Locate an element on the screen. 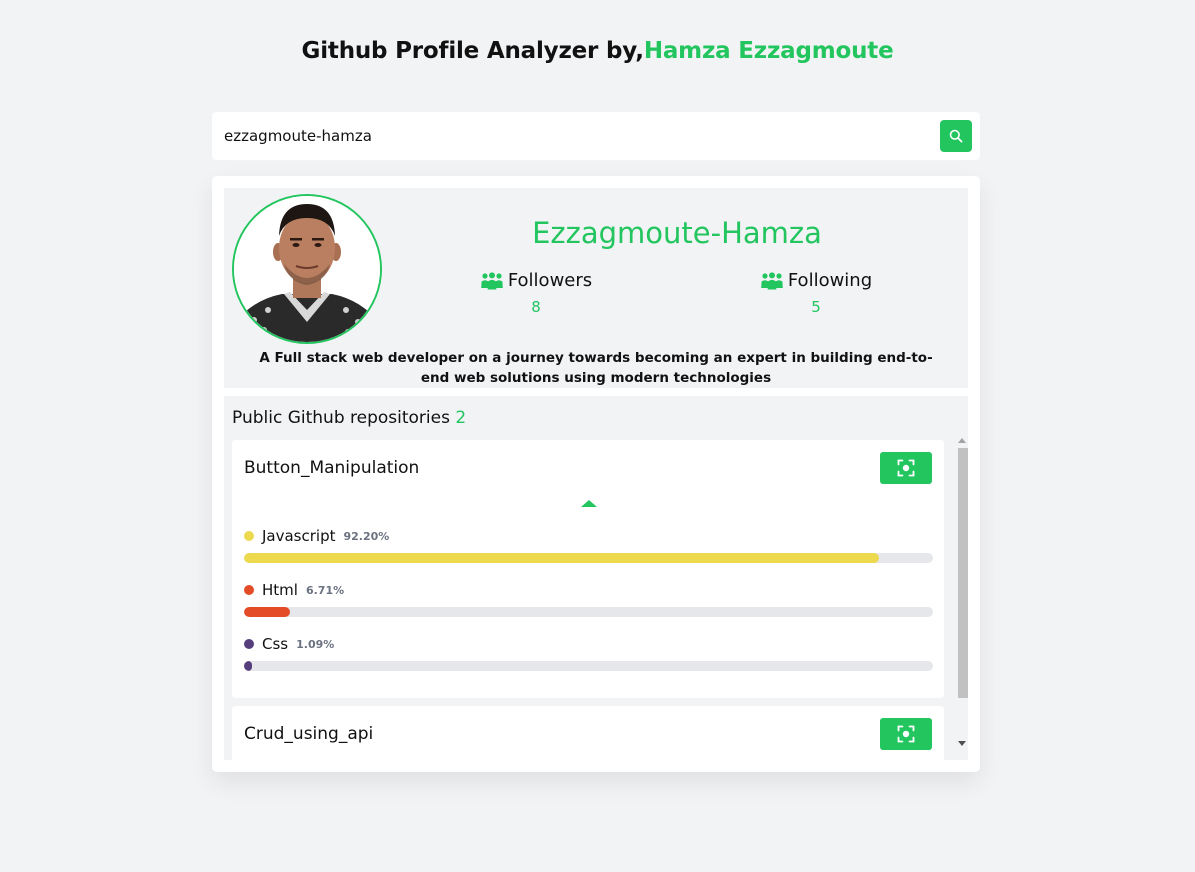 This screenshot has width=1195, height=872. following-label: Following is located at coordinates (830, 280).